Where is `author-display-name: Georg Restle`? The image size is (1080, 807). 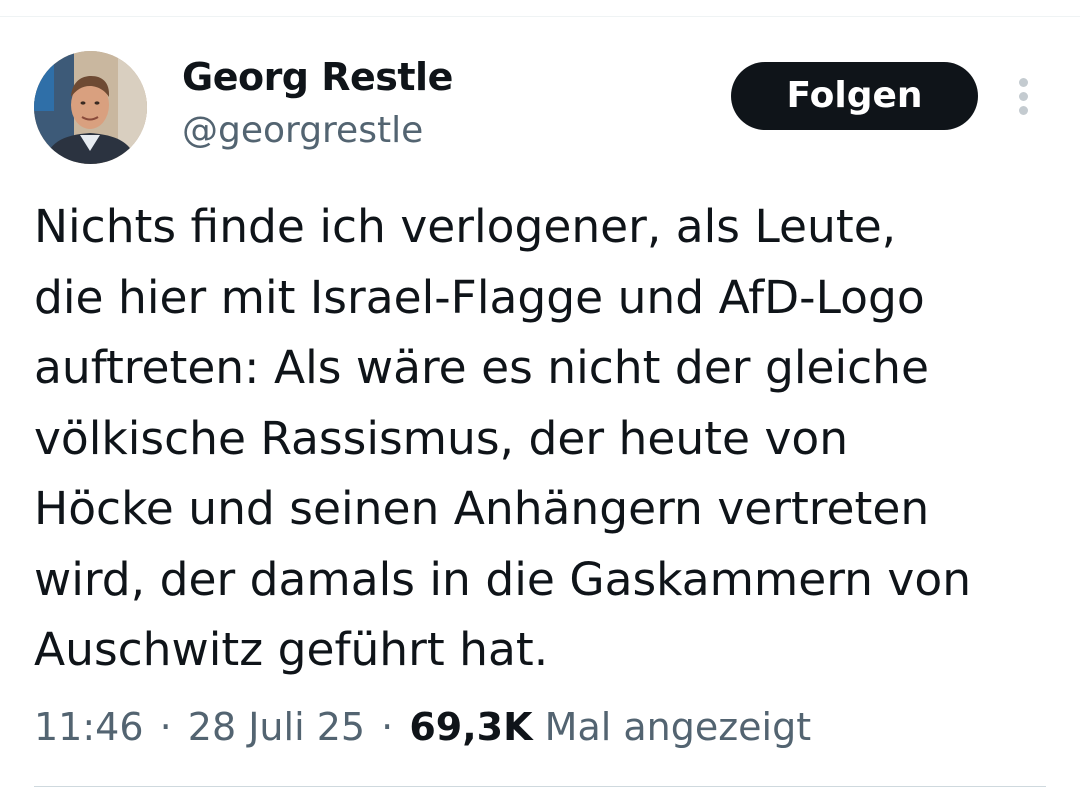 author-display-name: Georg Restle is located at coordinates (317, 77).